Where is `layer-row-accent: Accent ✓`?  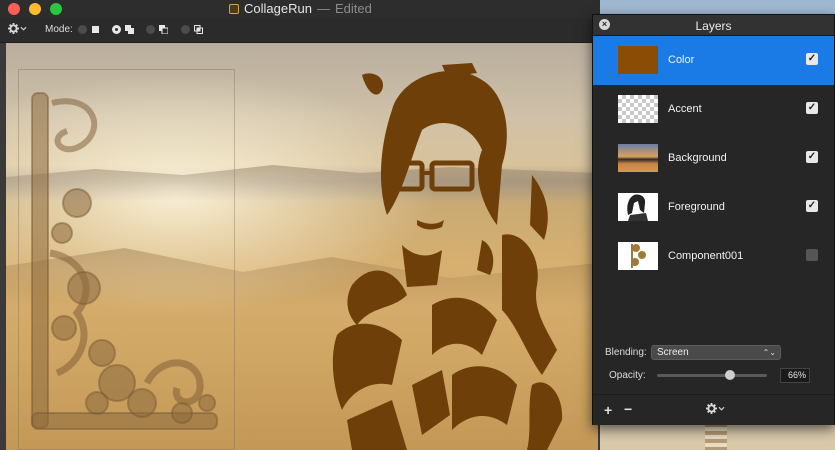 layer-row-accent: Accent ✓ is located at coordinates (713, 109).